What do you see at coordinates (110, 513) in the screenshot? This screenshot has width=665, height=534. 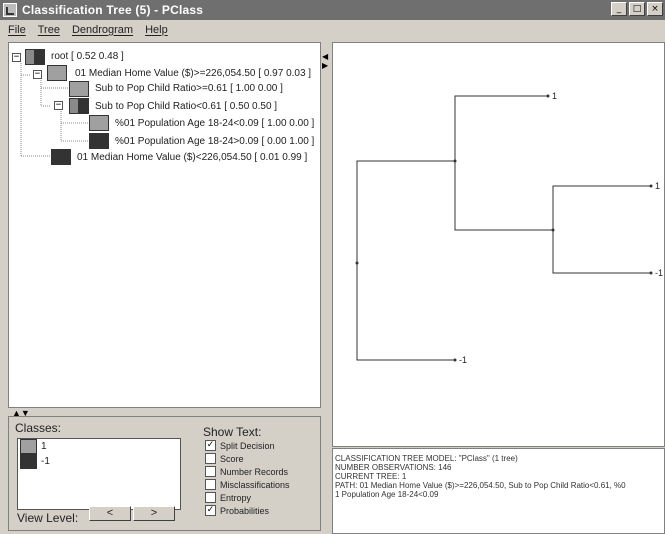 I see `view-level-prev-button: <` at bounding box center [110, 513].